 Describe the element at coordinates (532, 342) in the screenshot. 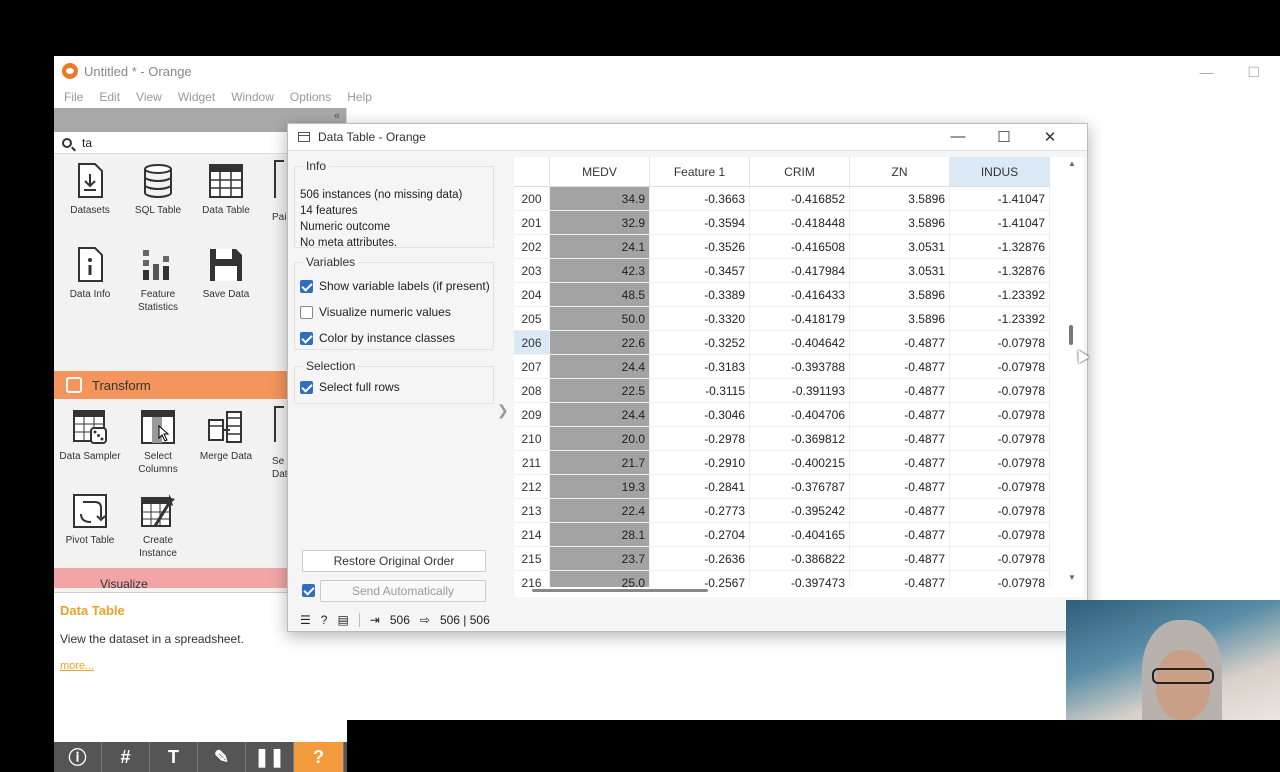

I see `row-number: 206` at that location.